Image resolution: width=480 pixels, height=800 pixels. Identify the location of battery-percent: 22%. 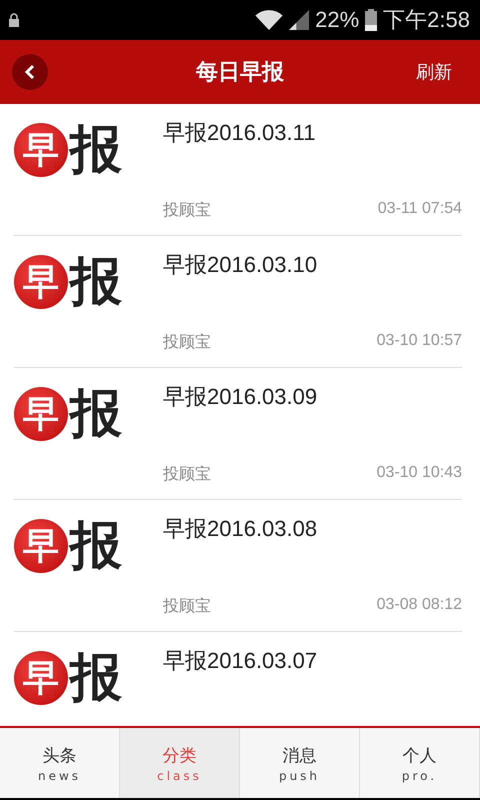
(337, 20).